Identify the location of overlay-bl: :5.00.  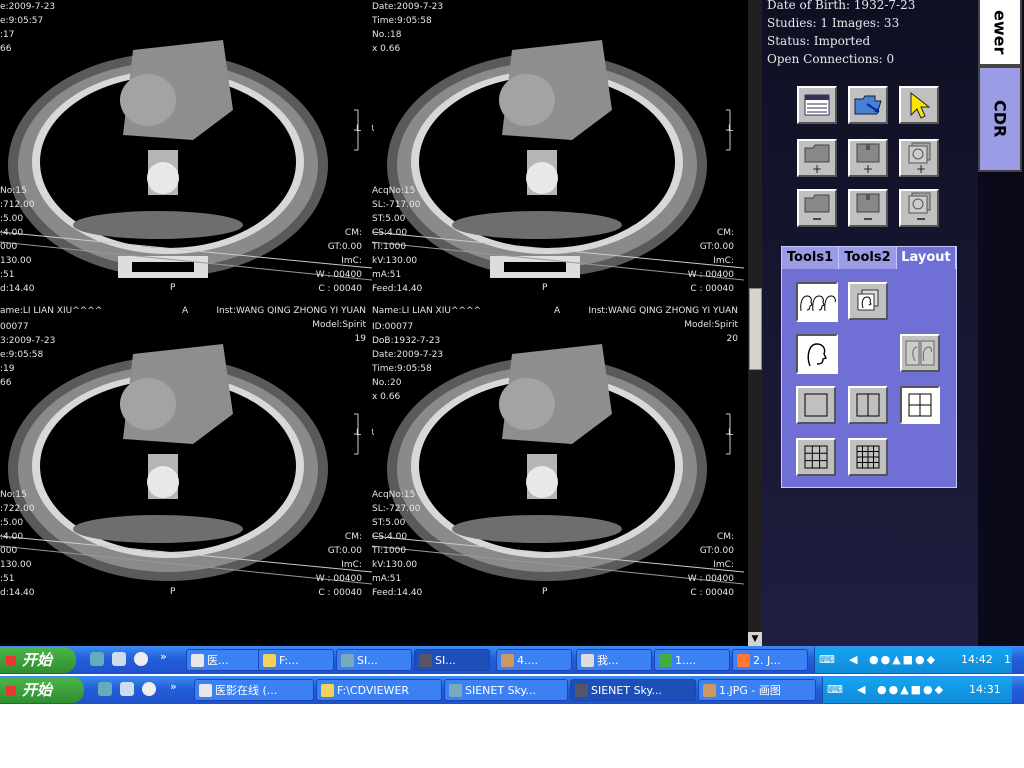
(12, 219).